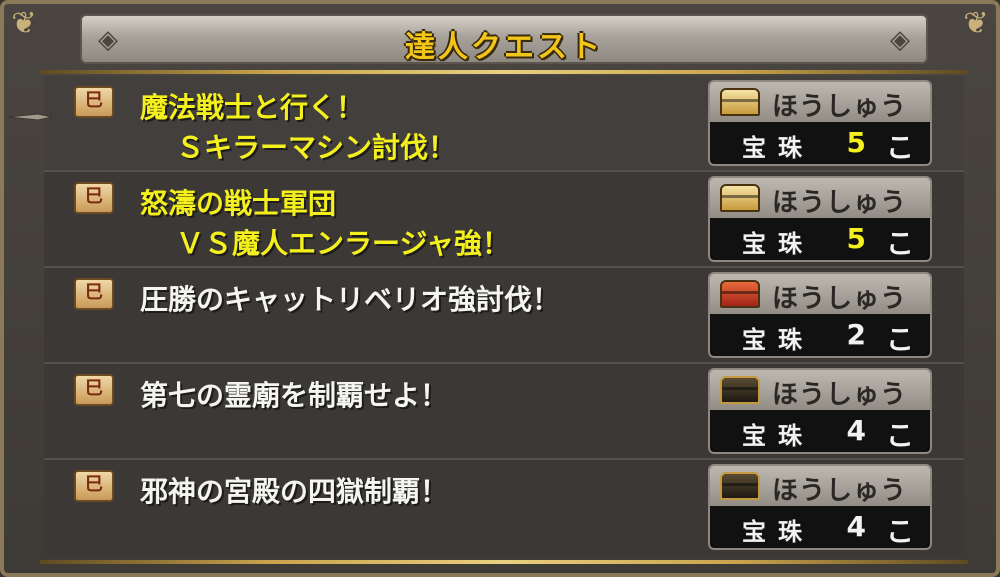  Describe the element at coordinates (740, 294) in the screenshot. I see `treasure-chest-red-icon` at that location.